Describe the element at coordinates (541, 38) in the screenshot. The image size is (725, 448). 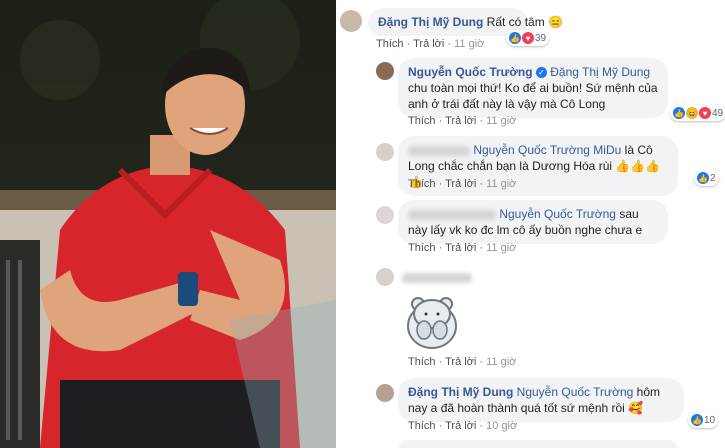
I see `reaction-count: 39` at that location.